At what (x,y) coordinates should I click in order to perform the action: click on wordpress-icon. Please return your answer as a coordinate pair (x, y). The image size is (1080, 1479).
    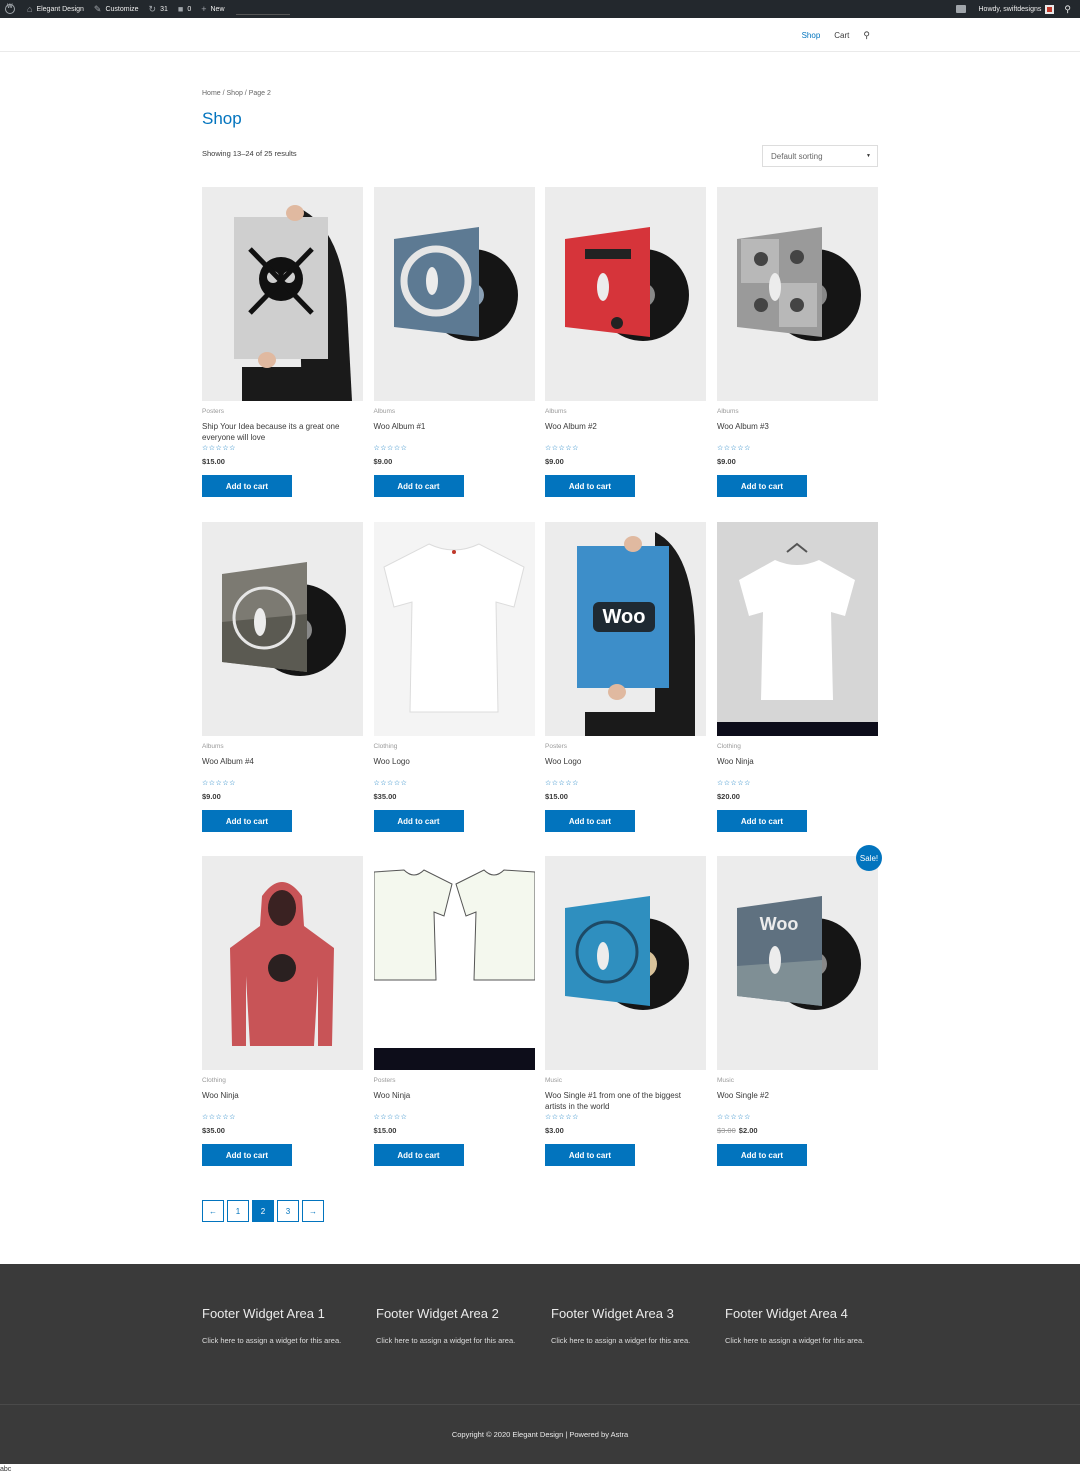
    Looking at the image, I should click on (10, 9).